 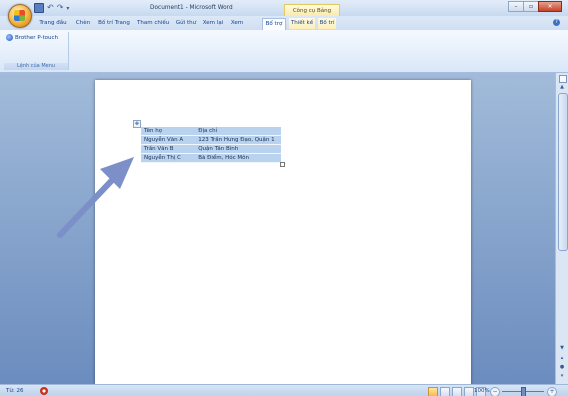 What do you see at coordinates (114, 23) in the screenshot?
I see `tab-page-layout: Bố trí Trang` at bounding box center [114, 23].